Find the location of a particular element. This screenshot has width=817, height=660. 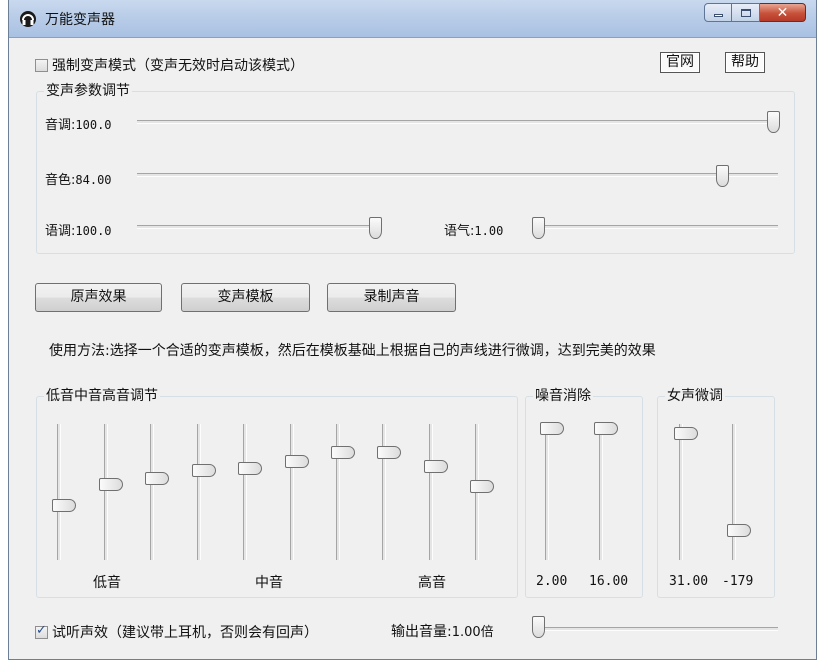

monitor-label: 试听声效（建议带上耳机，否则会有回声） is located at coordinates (185, 633).